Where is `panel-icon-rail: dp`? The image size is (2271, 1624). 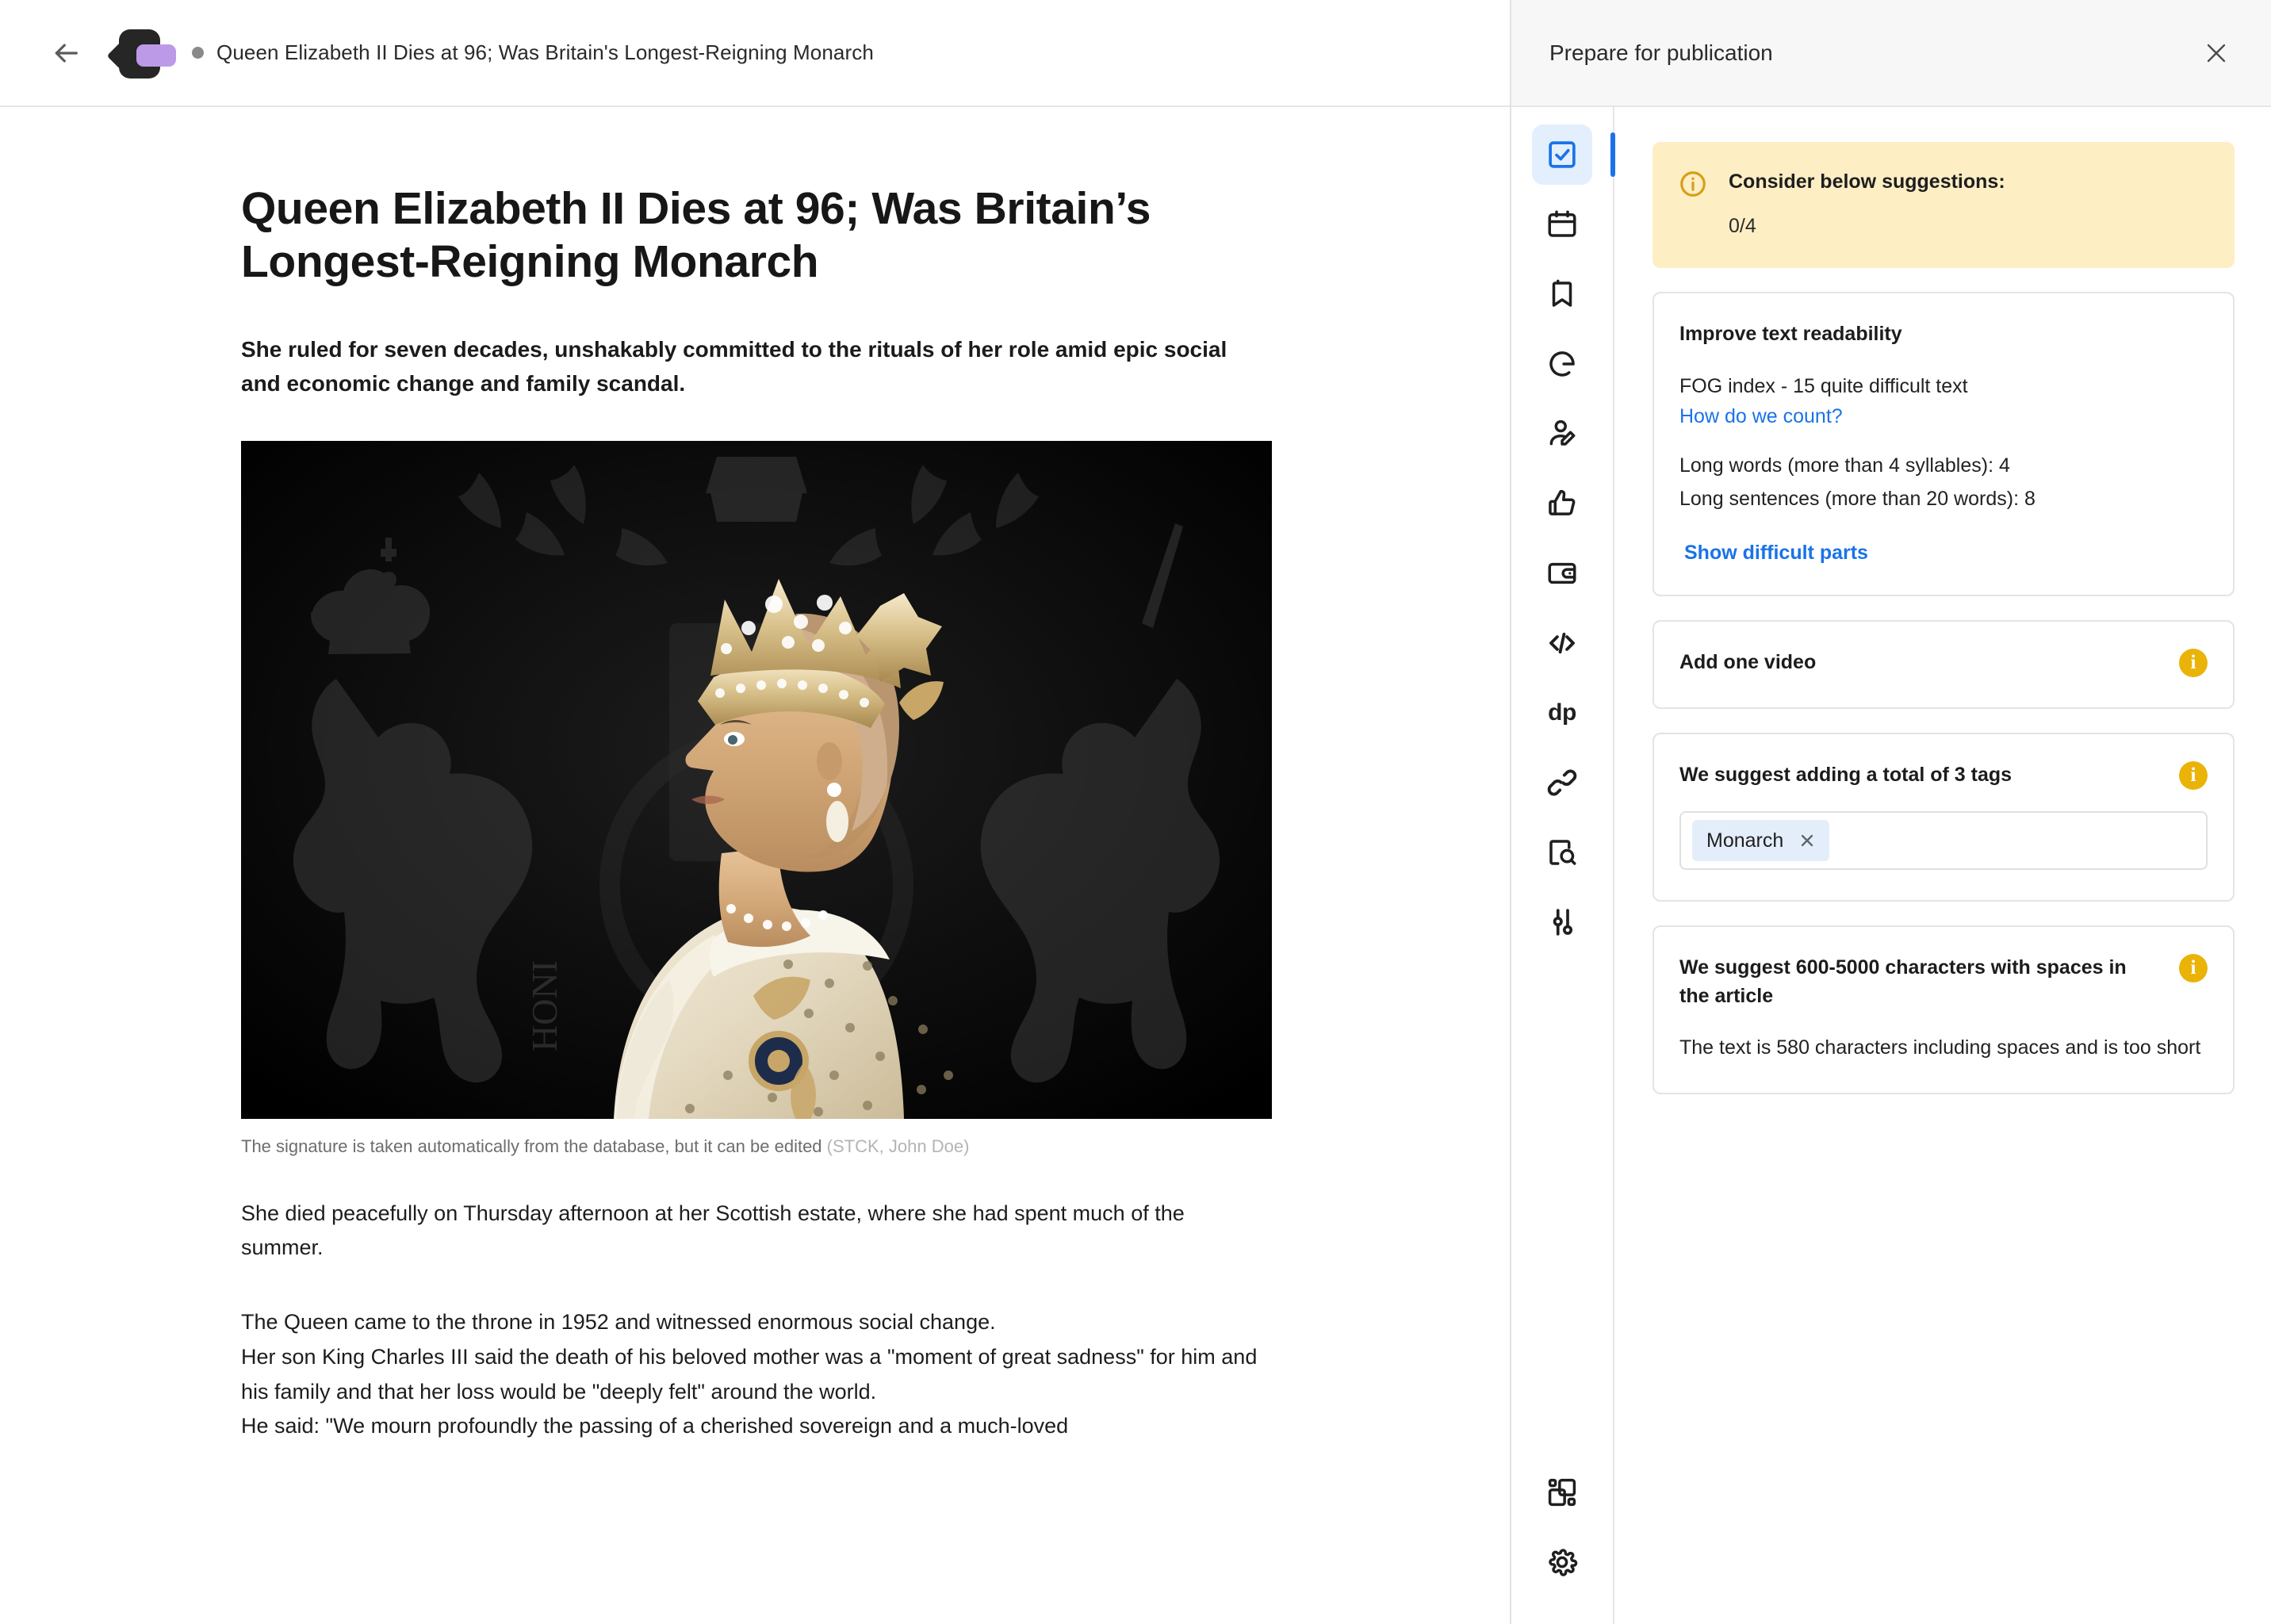 panel-icon-rail: dp is located at coordinates (1563, 866).